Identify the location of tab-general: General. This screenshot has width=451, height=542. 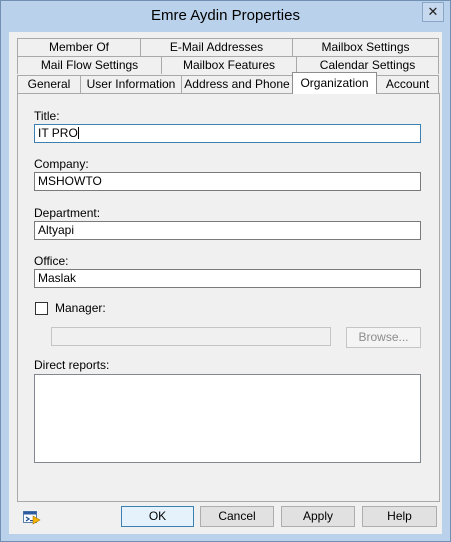
(49, 84).